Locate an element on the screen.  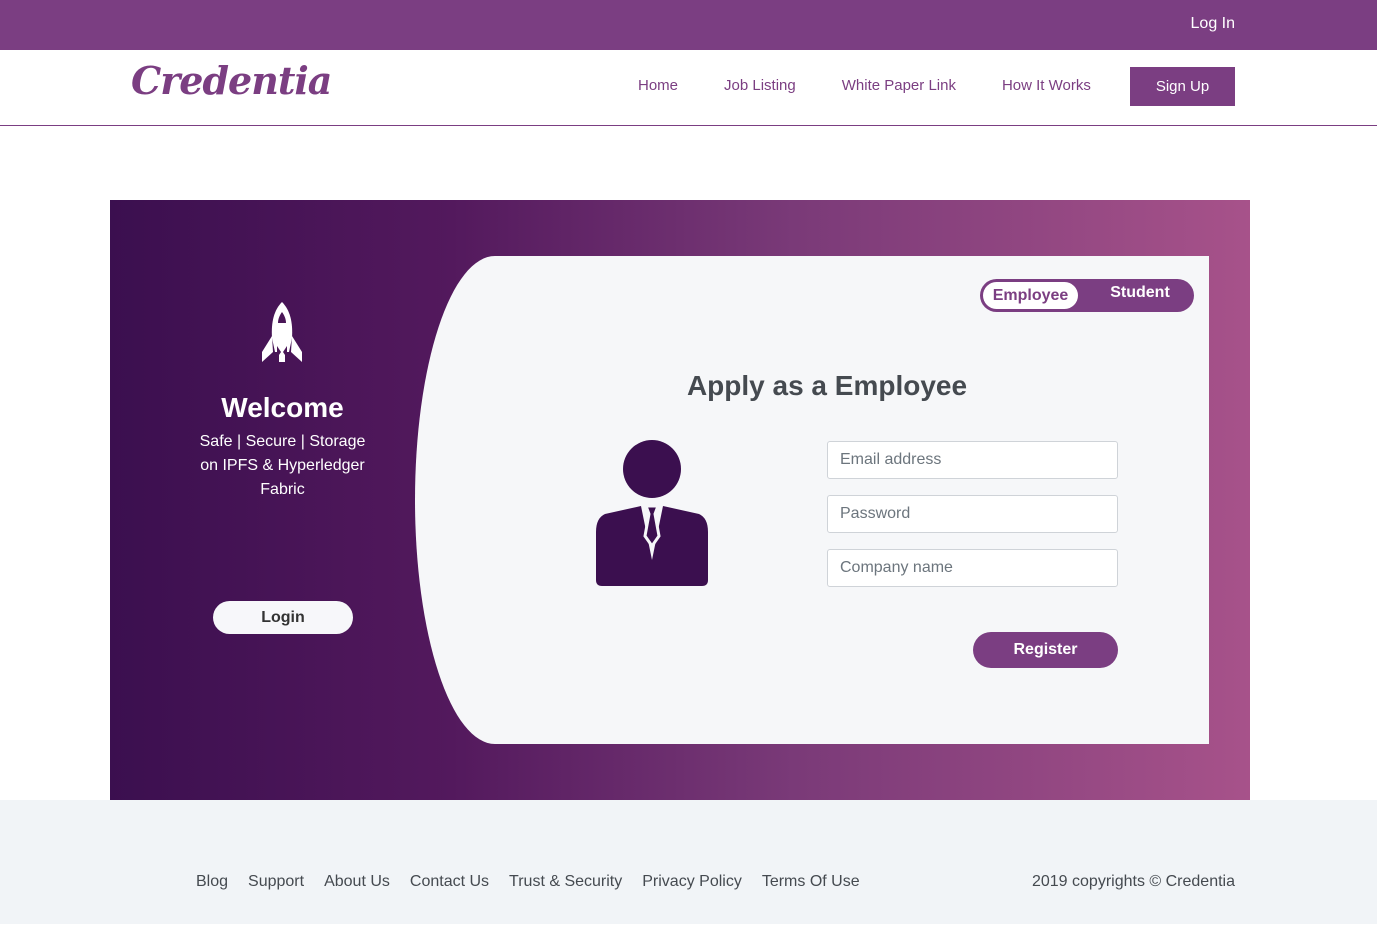
footer-link-terms-of-use: Terms Of Use is located at coordinates (811, 882).